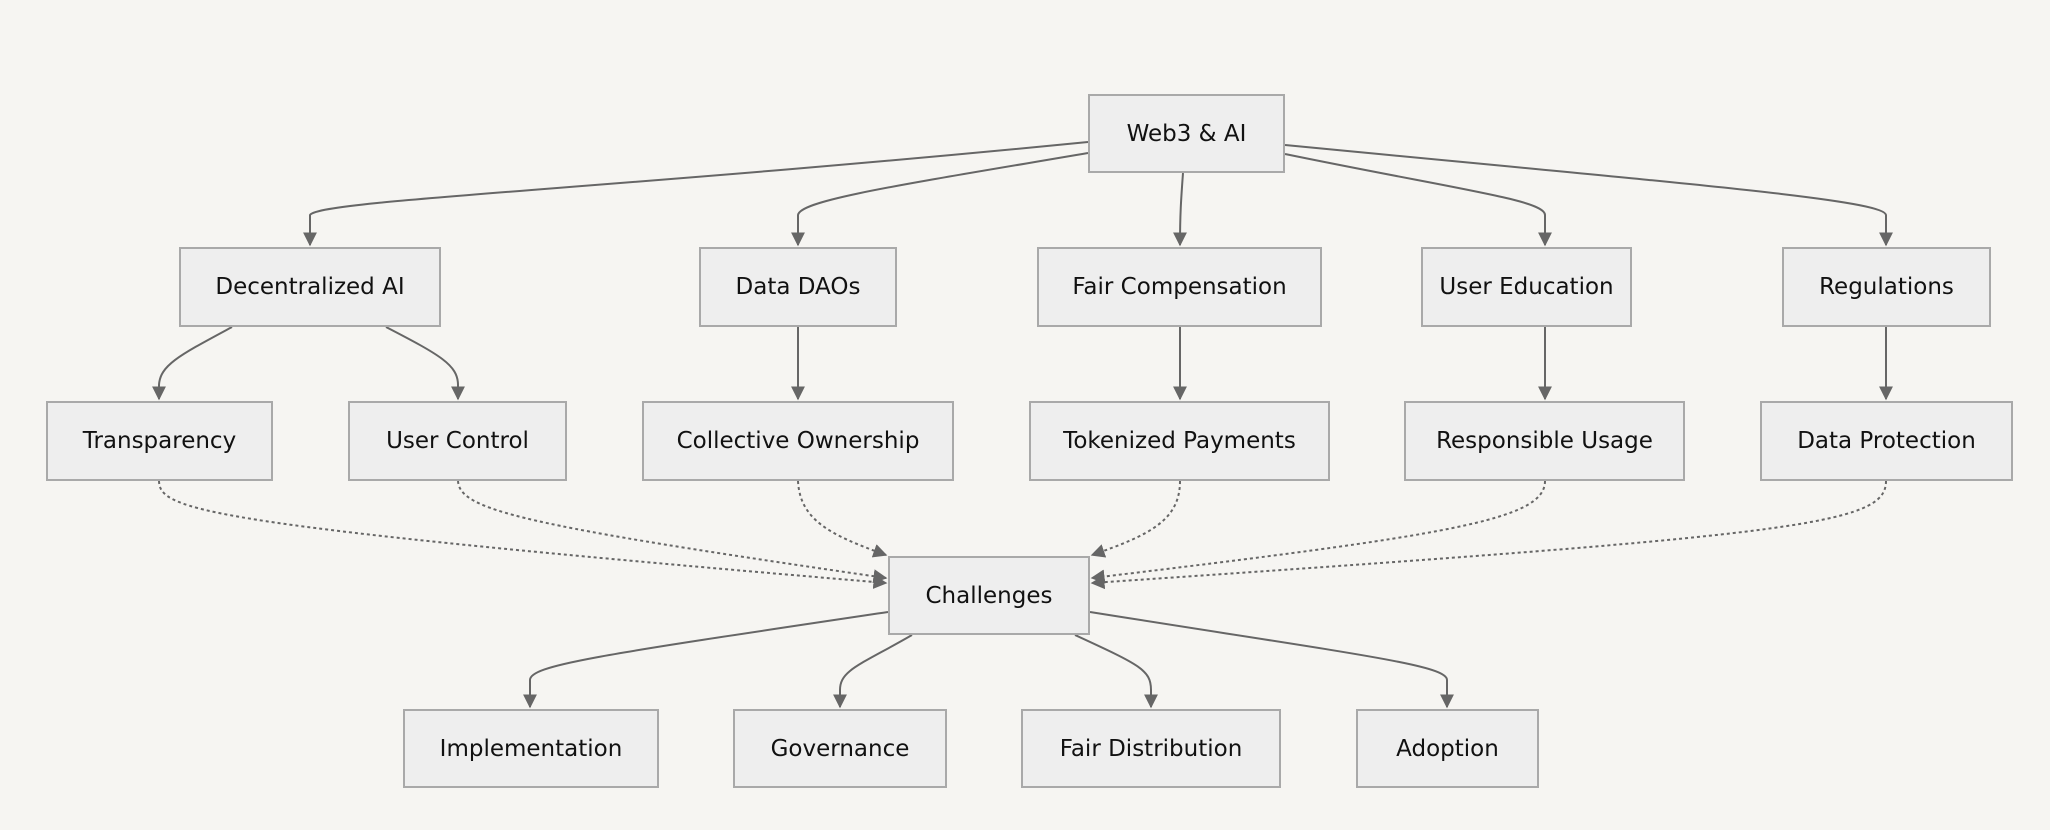 The image size is (2050, 830). I want to click on node-collective-ownership: Collective Ownership, so click(798, 441).